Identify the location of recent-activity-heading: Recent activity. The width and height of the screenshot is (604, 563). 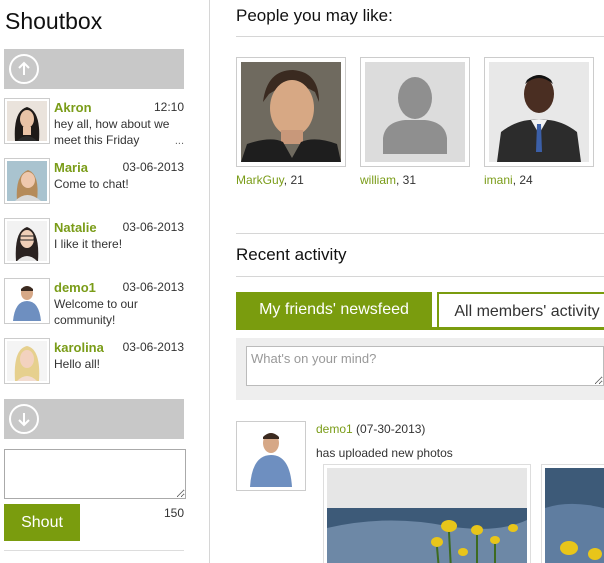
(291, 254).